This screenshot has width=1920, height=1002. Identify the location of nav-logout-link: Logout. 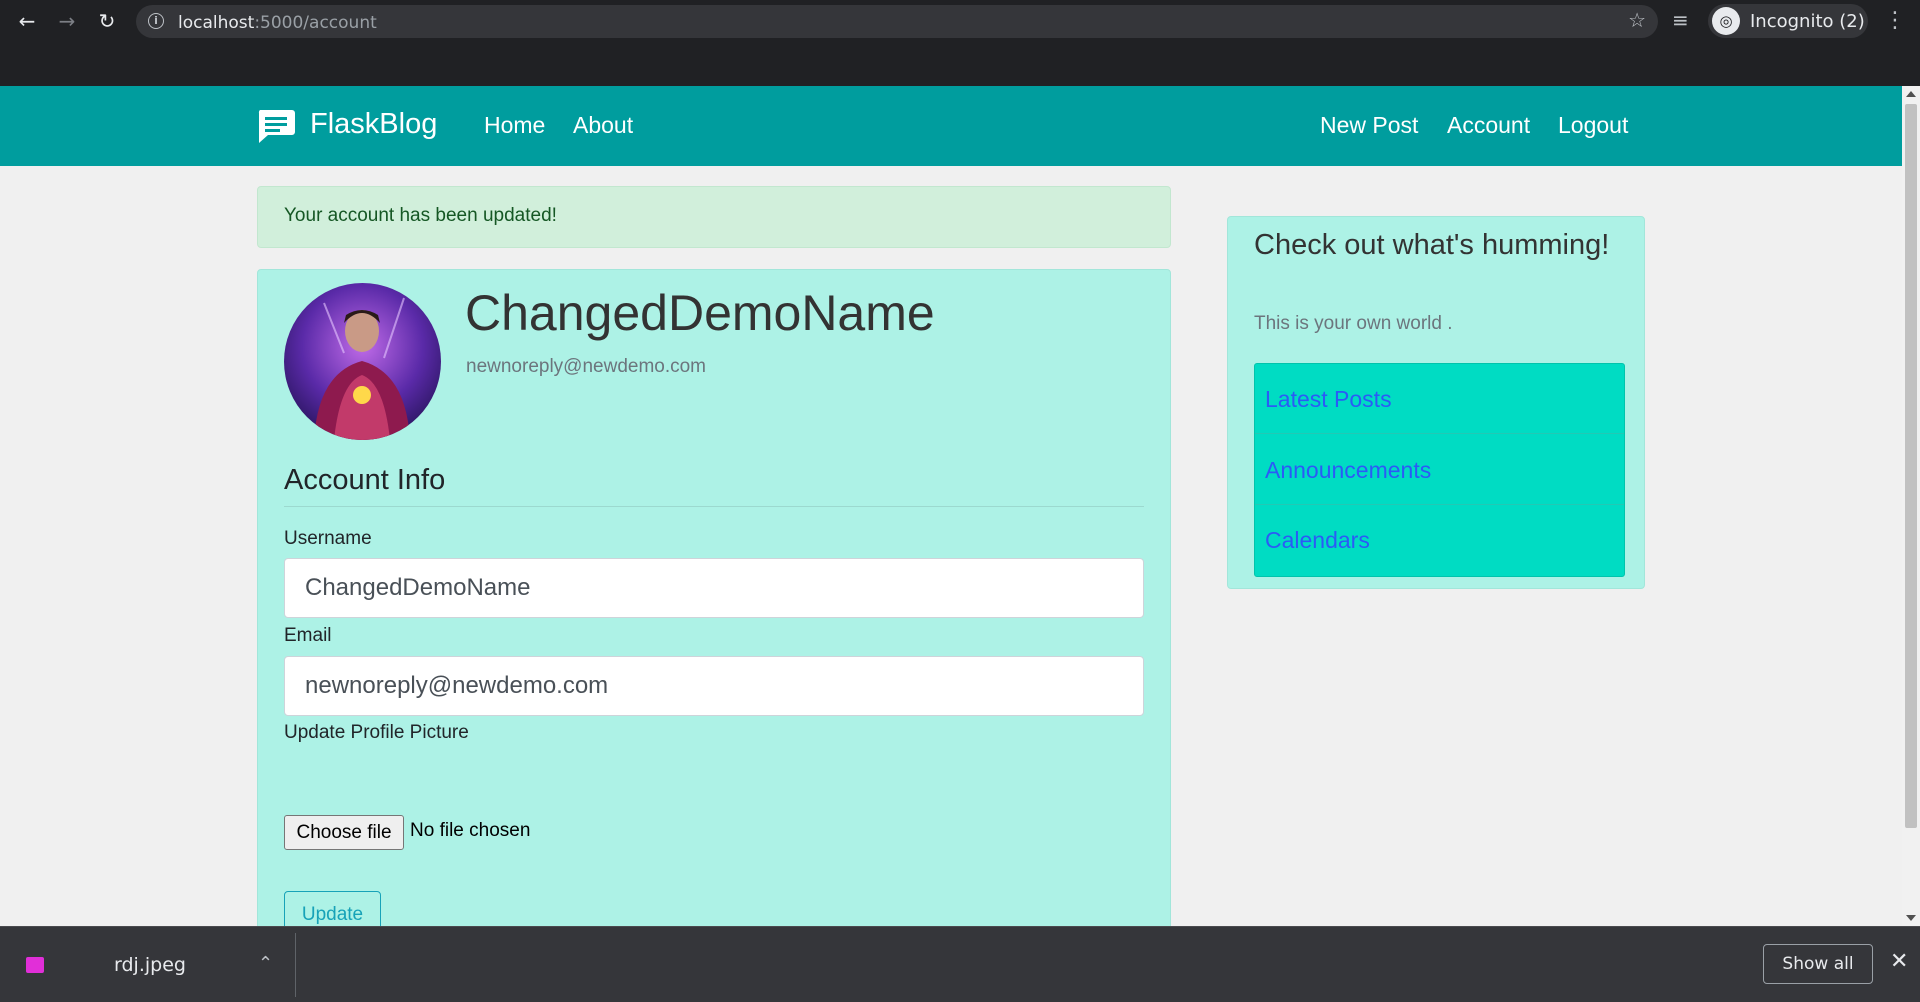
(1593, 125).